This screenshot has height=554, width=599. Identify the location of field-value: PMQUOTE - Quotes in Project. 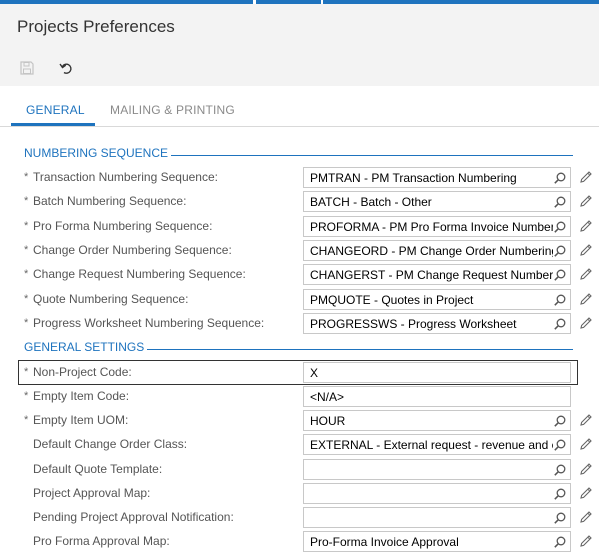
(392, 300).